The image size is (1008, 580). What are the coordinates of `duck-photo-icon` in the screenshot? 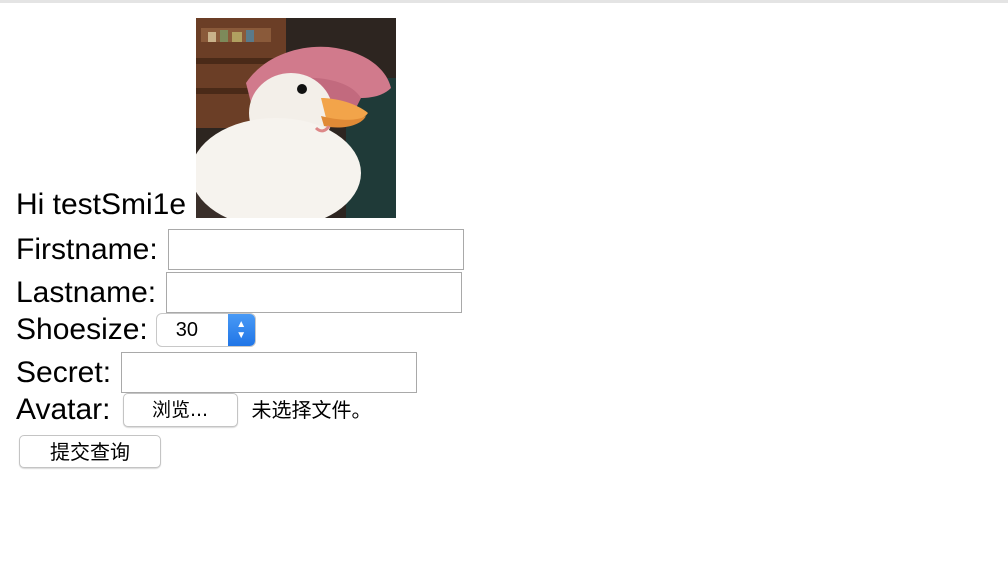 It's located at (296, 118).